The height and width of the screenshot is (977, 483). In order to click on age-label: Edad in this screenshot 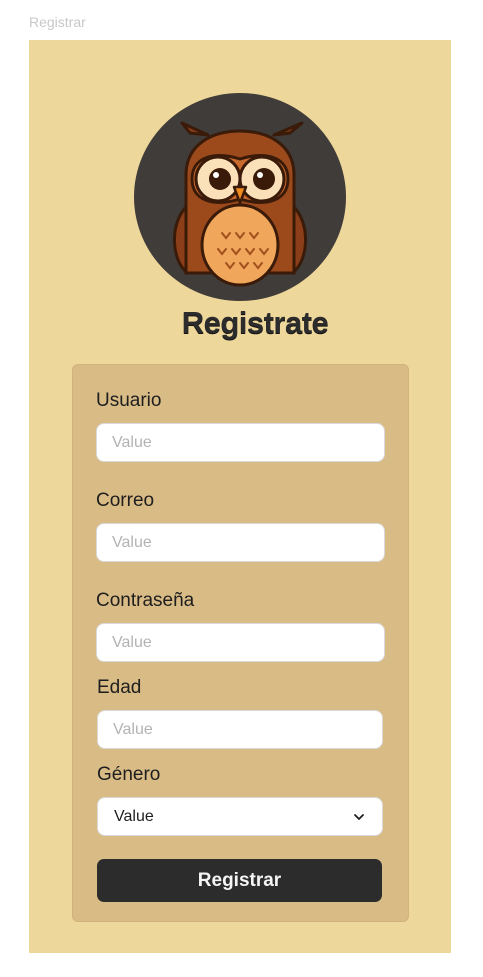, I will do `click(119, 687)`.